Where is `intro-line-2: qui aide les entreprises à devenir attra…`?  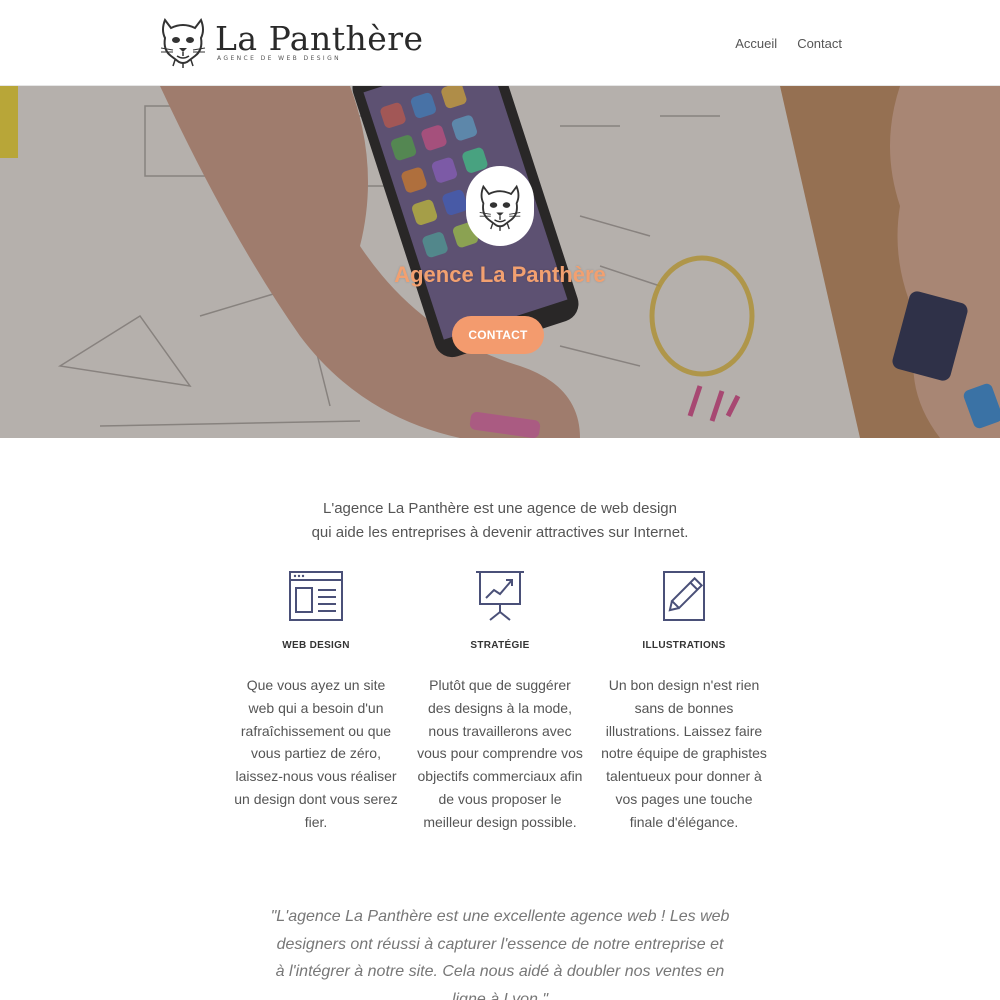
intro-line-2: qui aide les entreprises à devenir attra… is located at coordinates (500, 532).